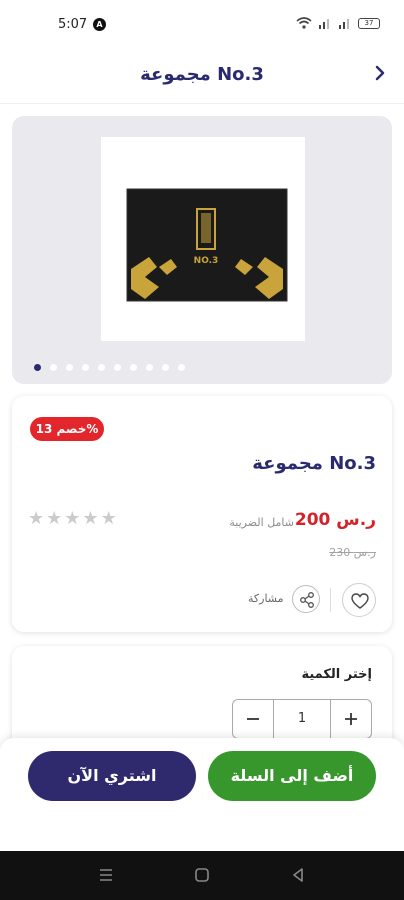 This screenshot has height=900, width=404. Describe the element at coordinates (261, 522) in the screenshot. I see `tax-note: شامل الضريبة` at that location.